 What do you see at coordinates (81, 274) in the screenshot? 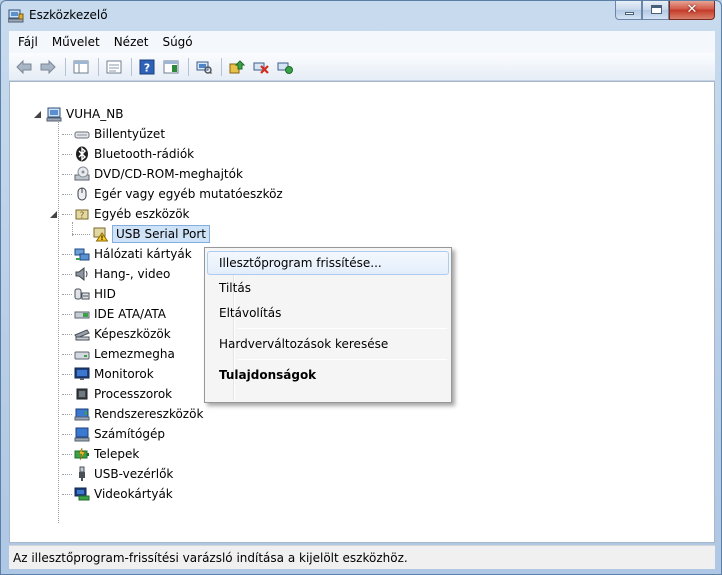
I see `speaker-icon` at bounding box center [81, 274].